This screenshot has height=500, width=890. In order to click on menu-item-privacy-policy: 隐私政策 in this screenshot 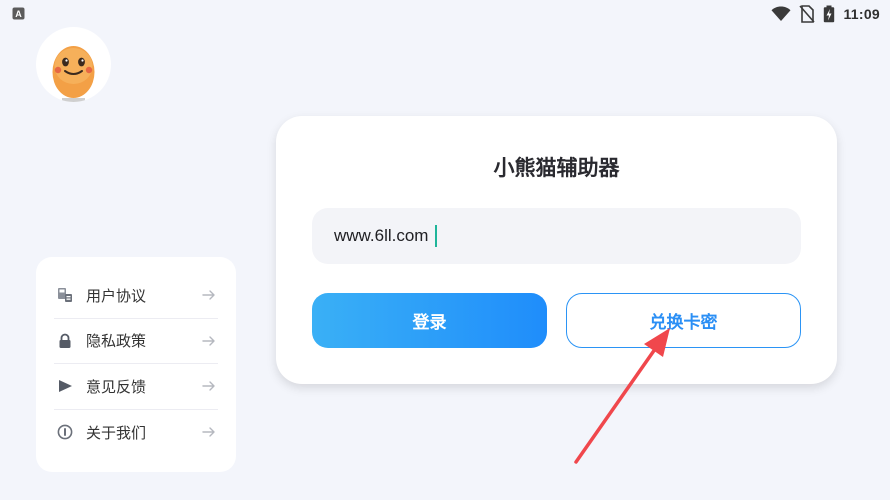, I will do `click(136, 341)`.